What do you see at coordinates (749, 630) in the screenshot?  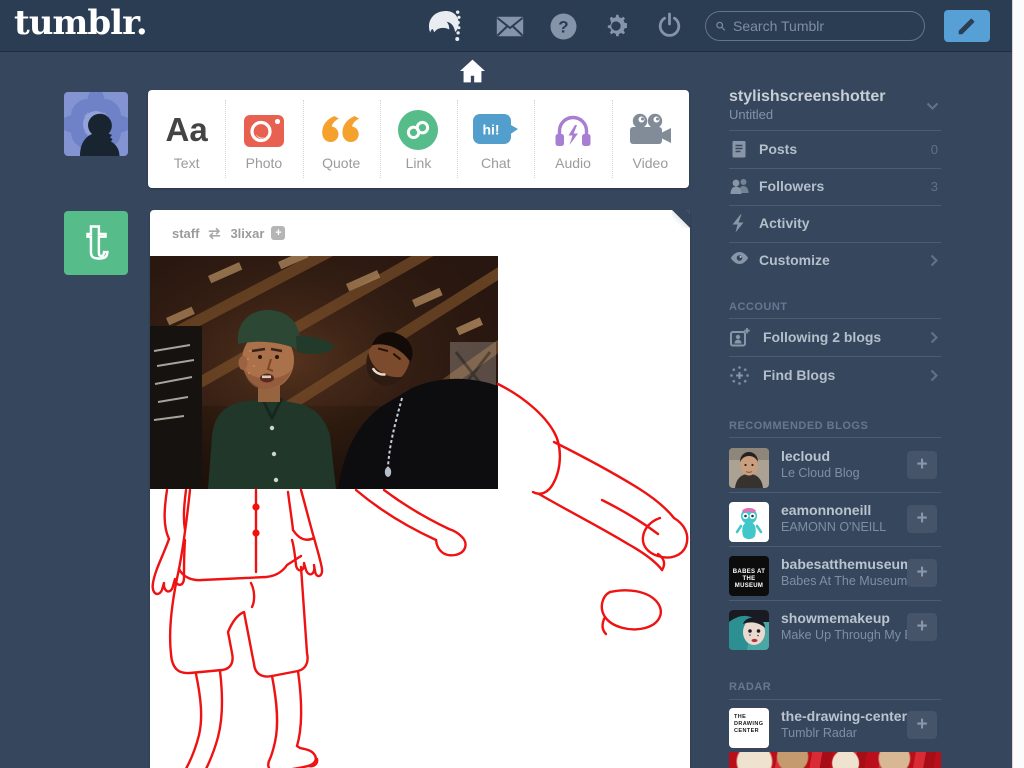 I see `blog-avatar-showmemakeup` at bounding box center [749, 630].